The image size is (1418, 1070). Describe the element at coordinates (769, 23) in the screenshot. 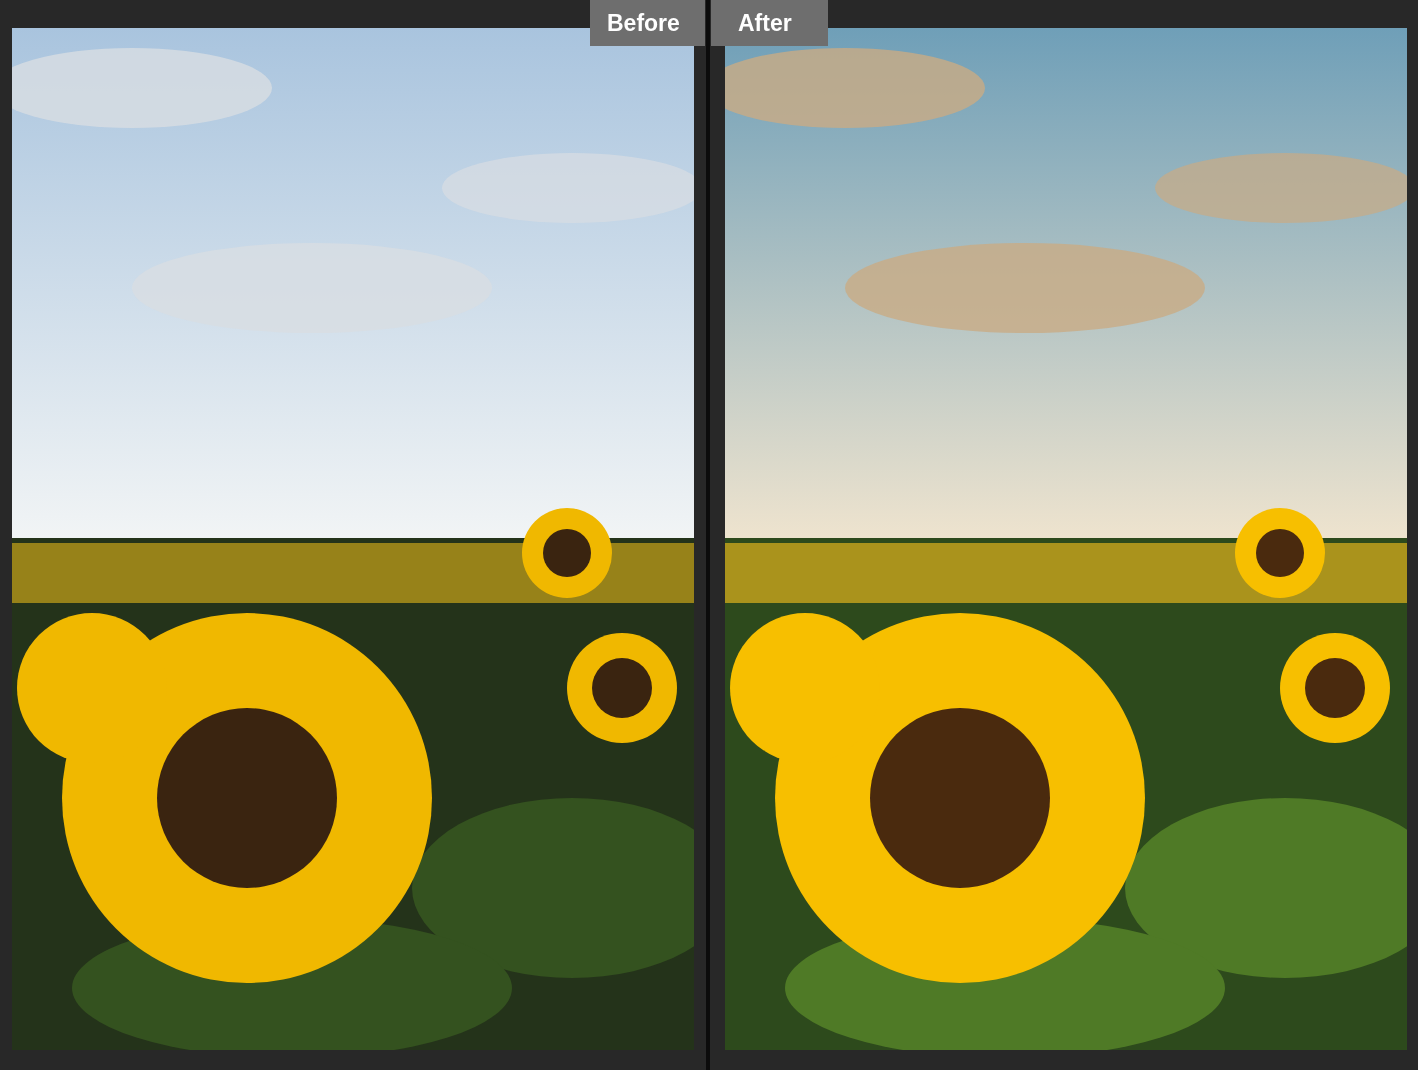

I see `view-label: After` at that location.